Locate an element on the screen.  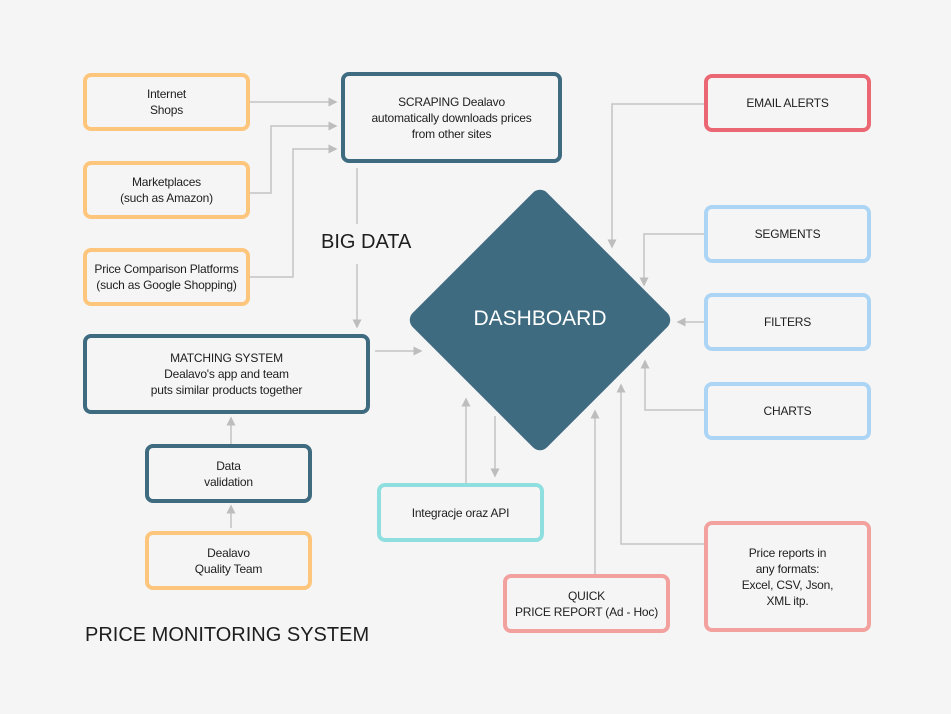
validation-line: validation is located at coordinates (228, 481).